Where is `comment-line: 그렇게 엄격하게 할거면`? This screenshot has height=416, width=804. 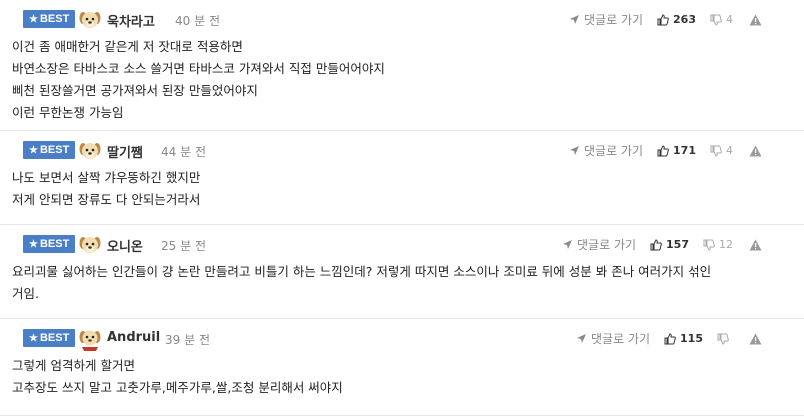 comment-line: 그렇게 엄격하게 할거면 is located at coordinates (73, 365).